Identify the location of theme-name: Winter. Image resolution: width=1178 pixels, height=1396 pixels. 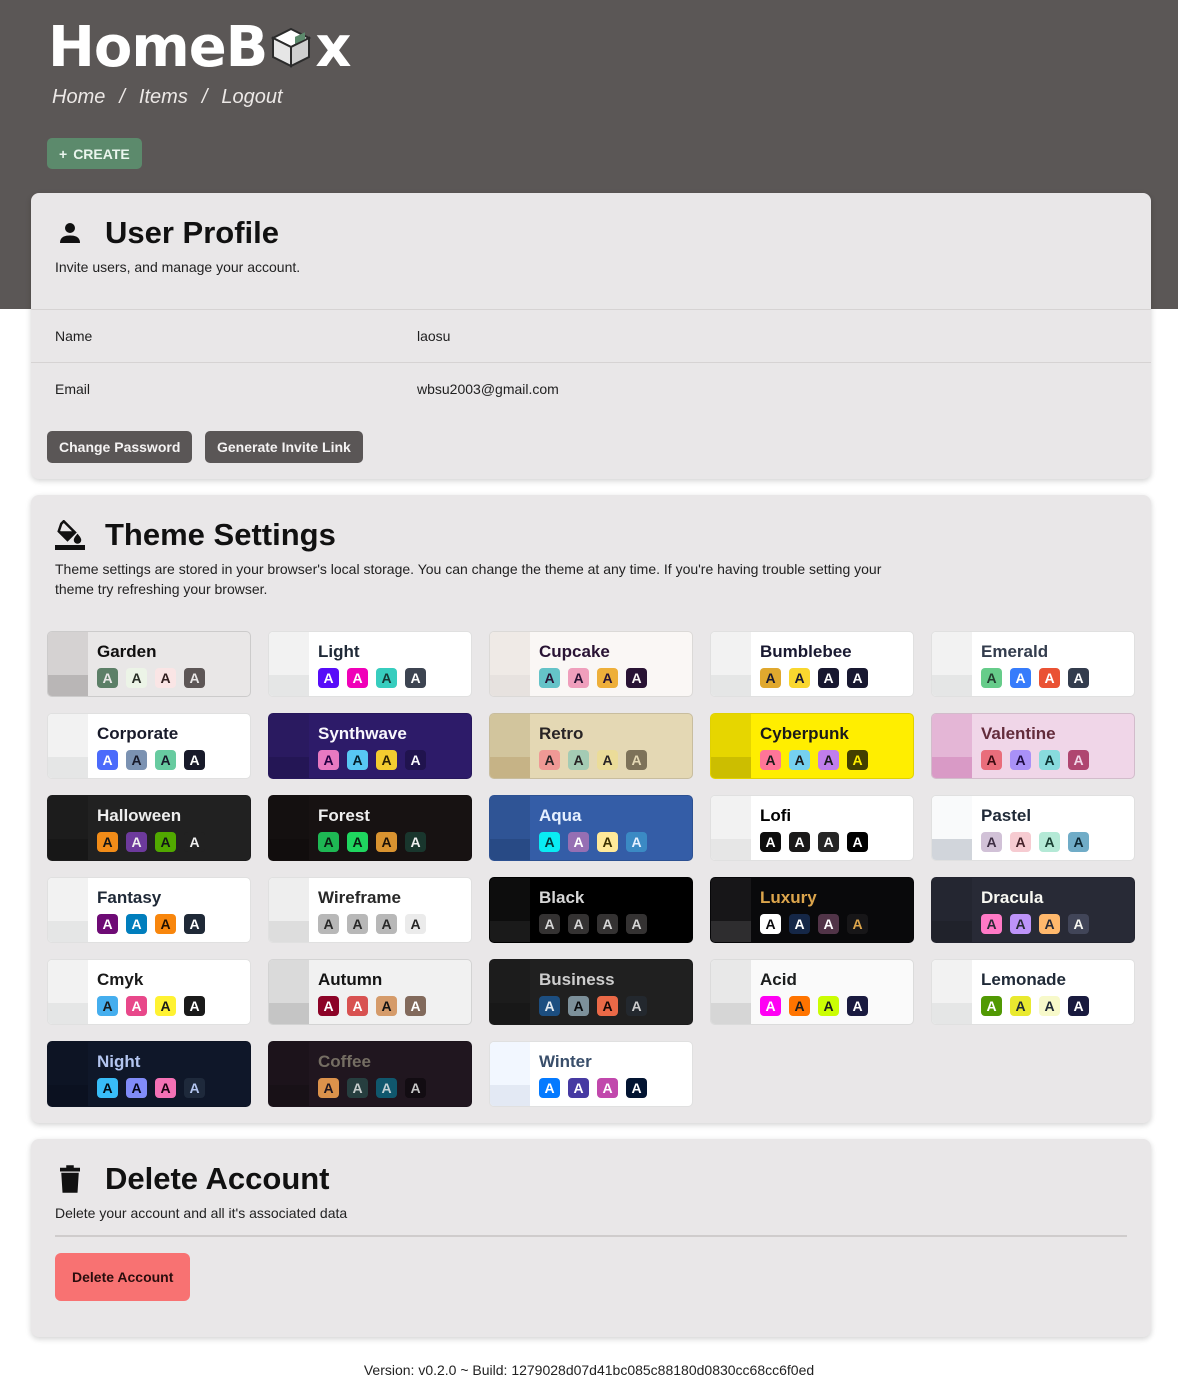
(565, 1061).